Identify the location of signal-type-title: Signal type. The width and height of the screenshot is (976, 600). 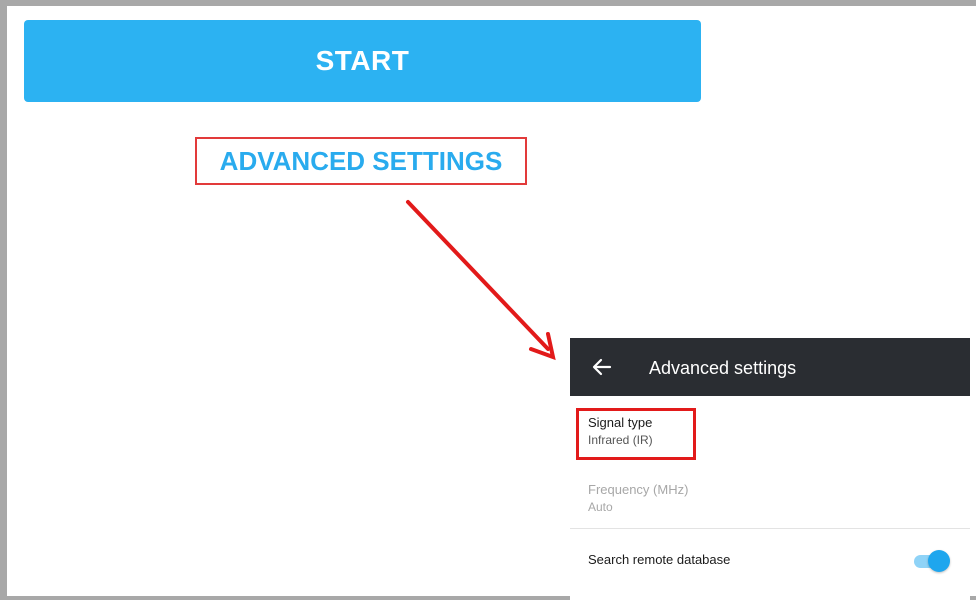
(620, 422).